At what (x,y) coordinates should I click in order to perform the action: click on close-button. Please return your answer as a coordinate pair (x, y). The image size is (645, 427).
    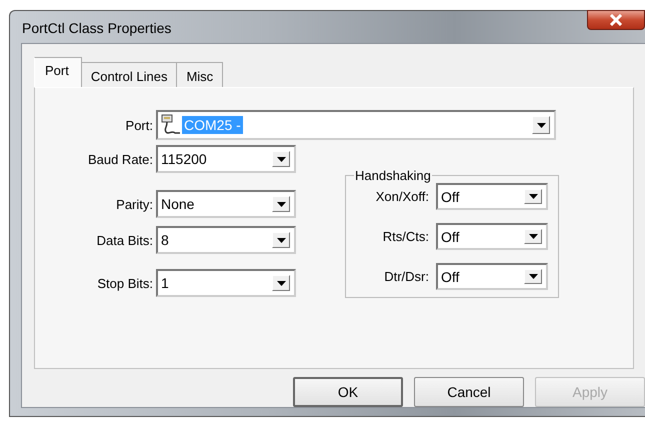
    Looking at the image, I should click on (616, 20).